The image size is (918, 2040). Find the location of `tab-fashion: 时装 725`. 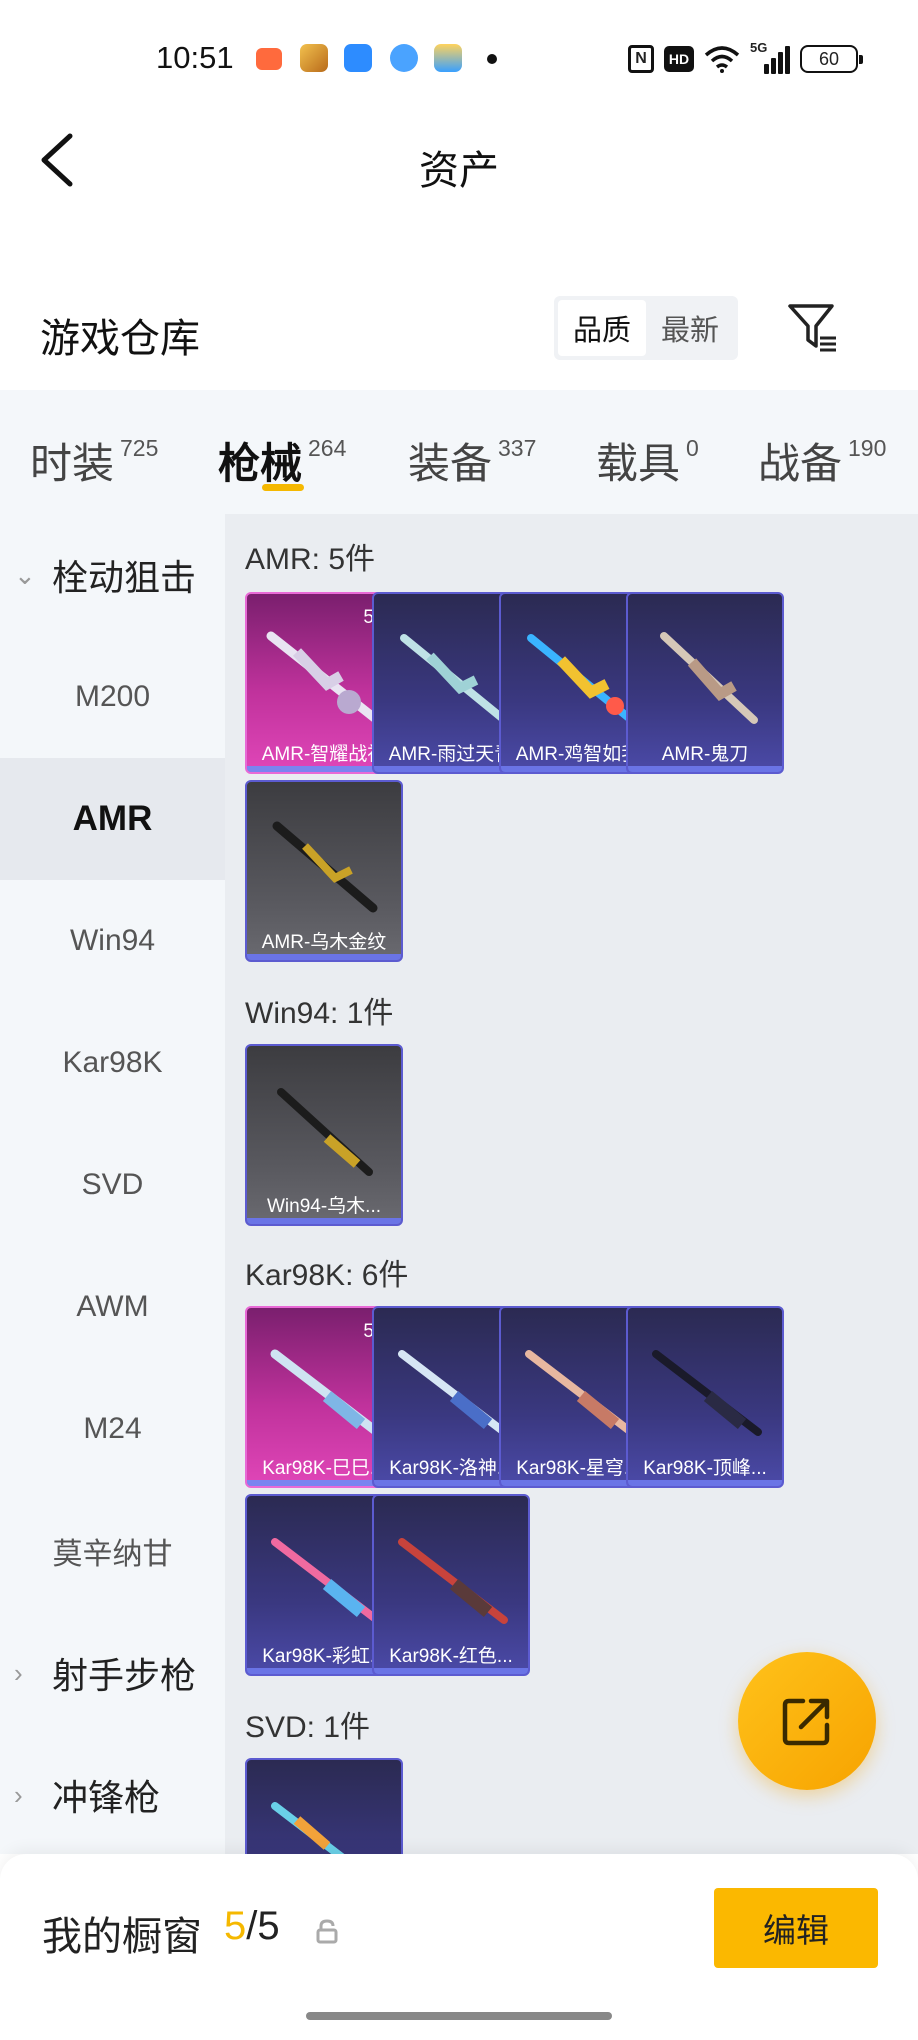

tab-fashion: 时装 725 is located at coordinates (94, 460).